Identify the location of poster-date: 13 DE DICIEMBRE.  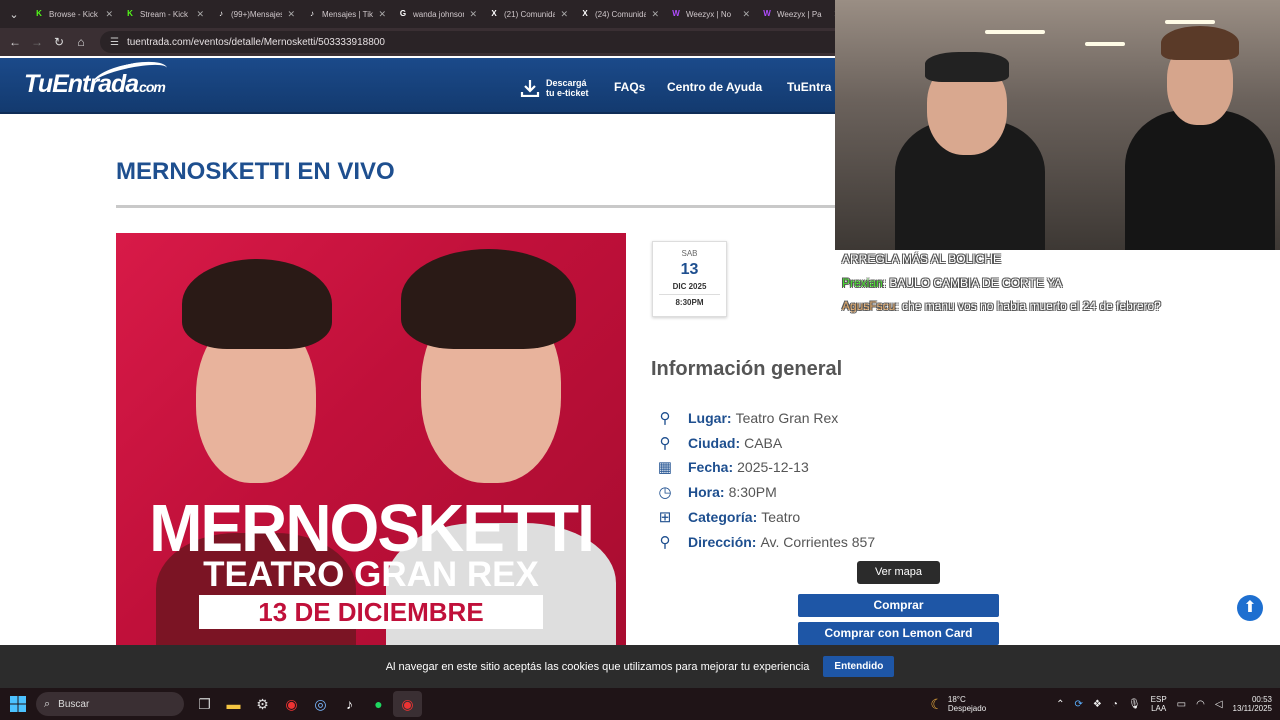
(371, 612).